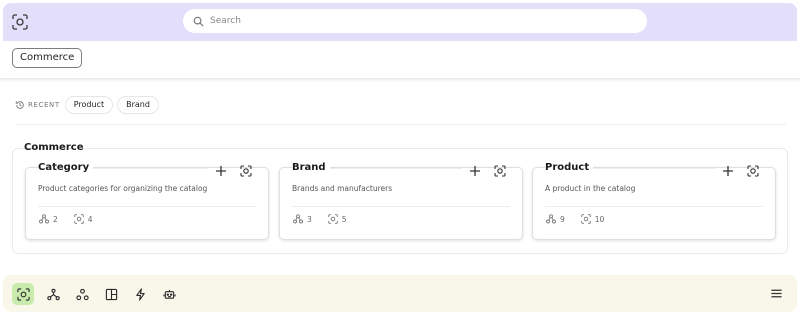 The width and height of the screenshot is (800, 315). What do you see at coordinates (400, 124) in the screenshot?
I see `section-divider` at bounding box center [400, 124].